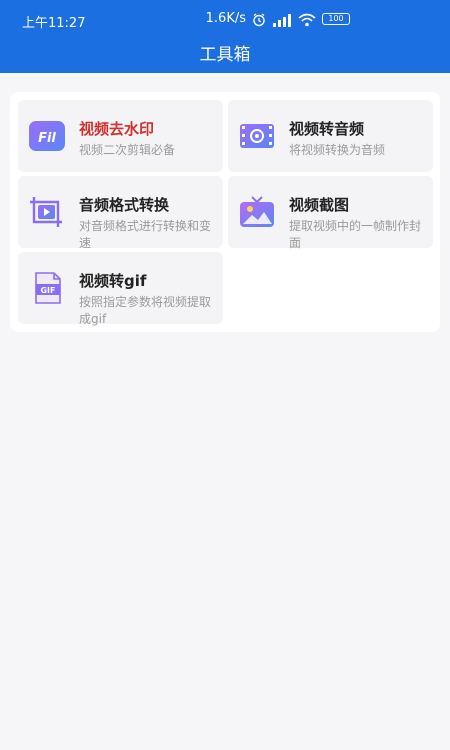 Image resolution: width=450 pixels, height=750 pixels. I want to click on audio-convert-icon, so click(48, 212).